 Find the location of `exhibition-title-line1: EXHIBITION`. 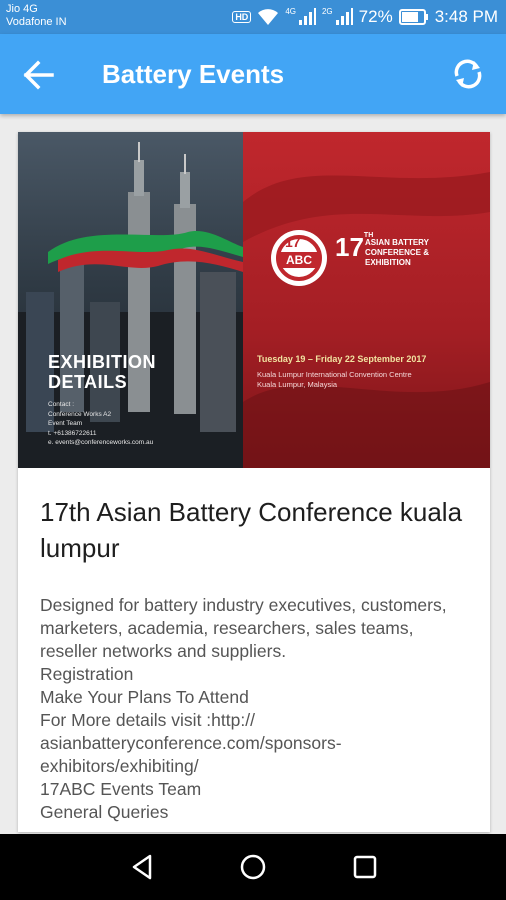

exhibition-title-line1: EXHIBITION is located at coordinates (102, 362).